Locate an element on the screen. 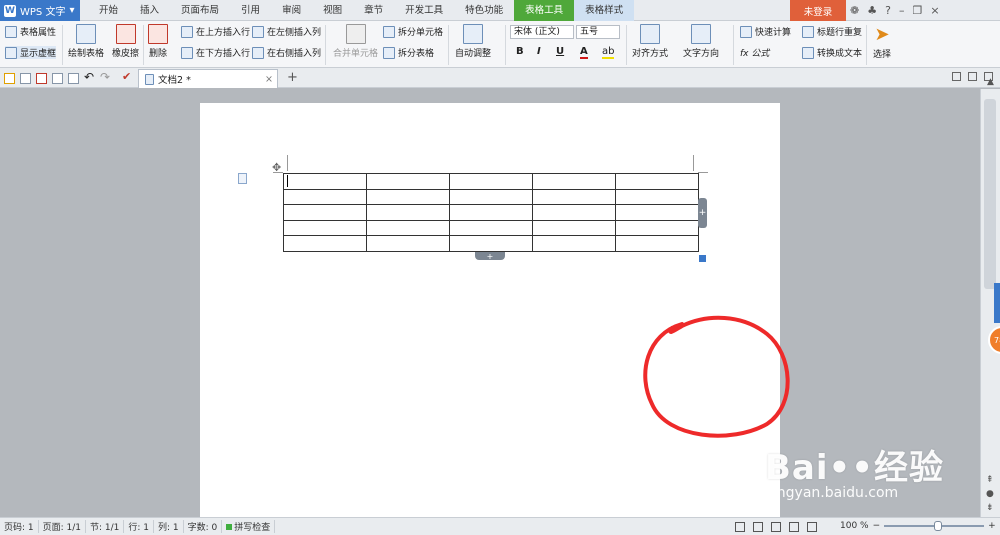 The image size is (1000, 535). login-button: 未登录 is located at coordinates (818, 10).